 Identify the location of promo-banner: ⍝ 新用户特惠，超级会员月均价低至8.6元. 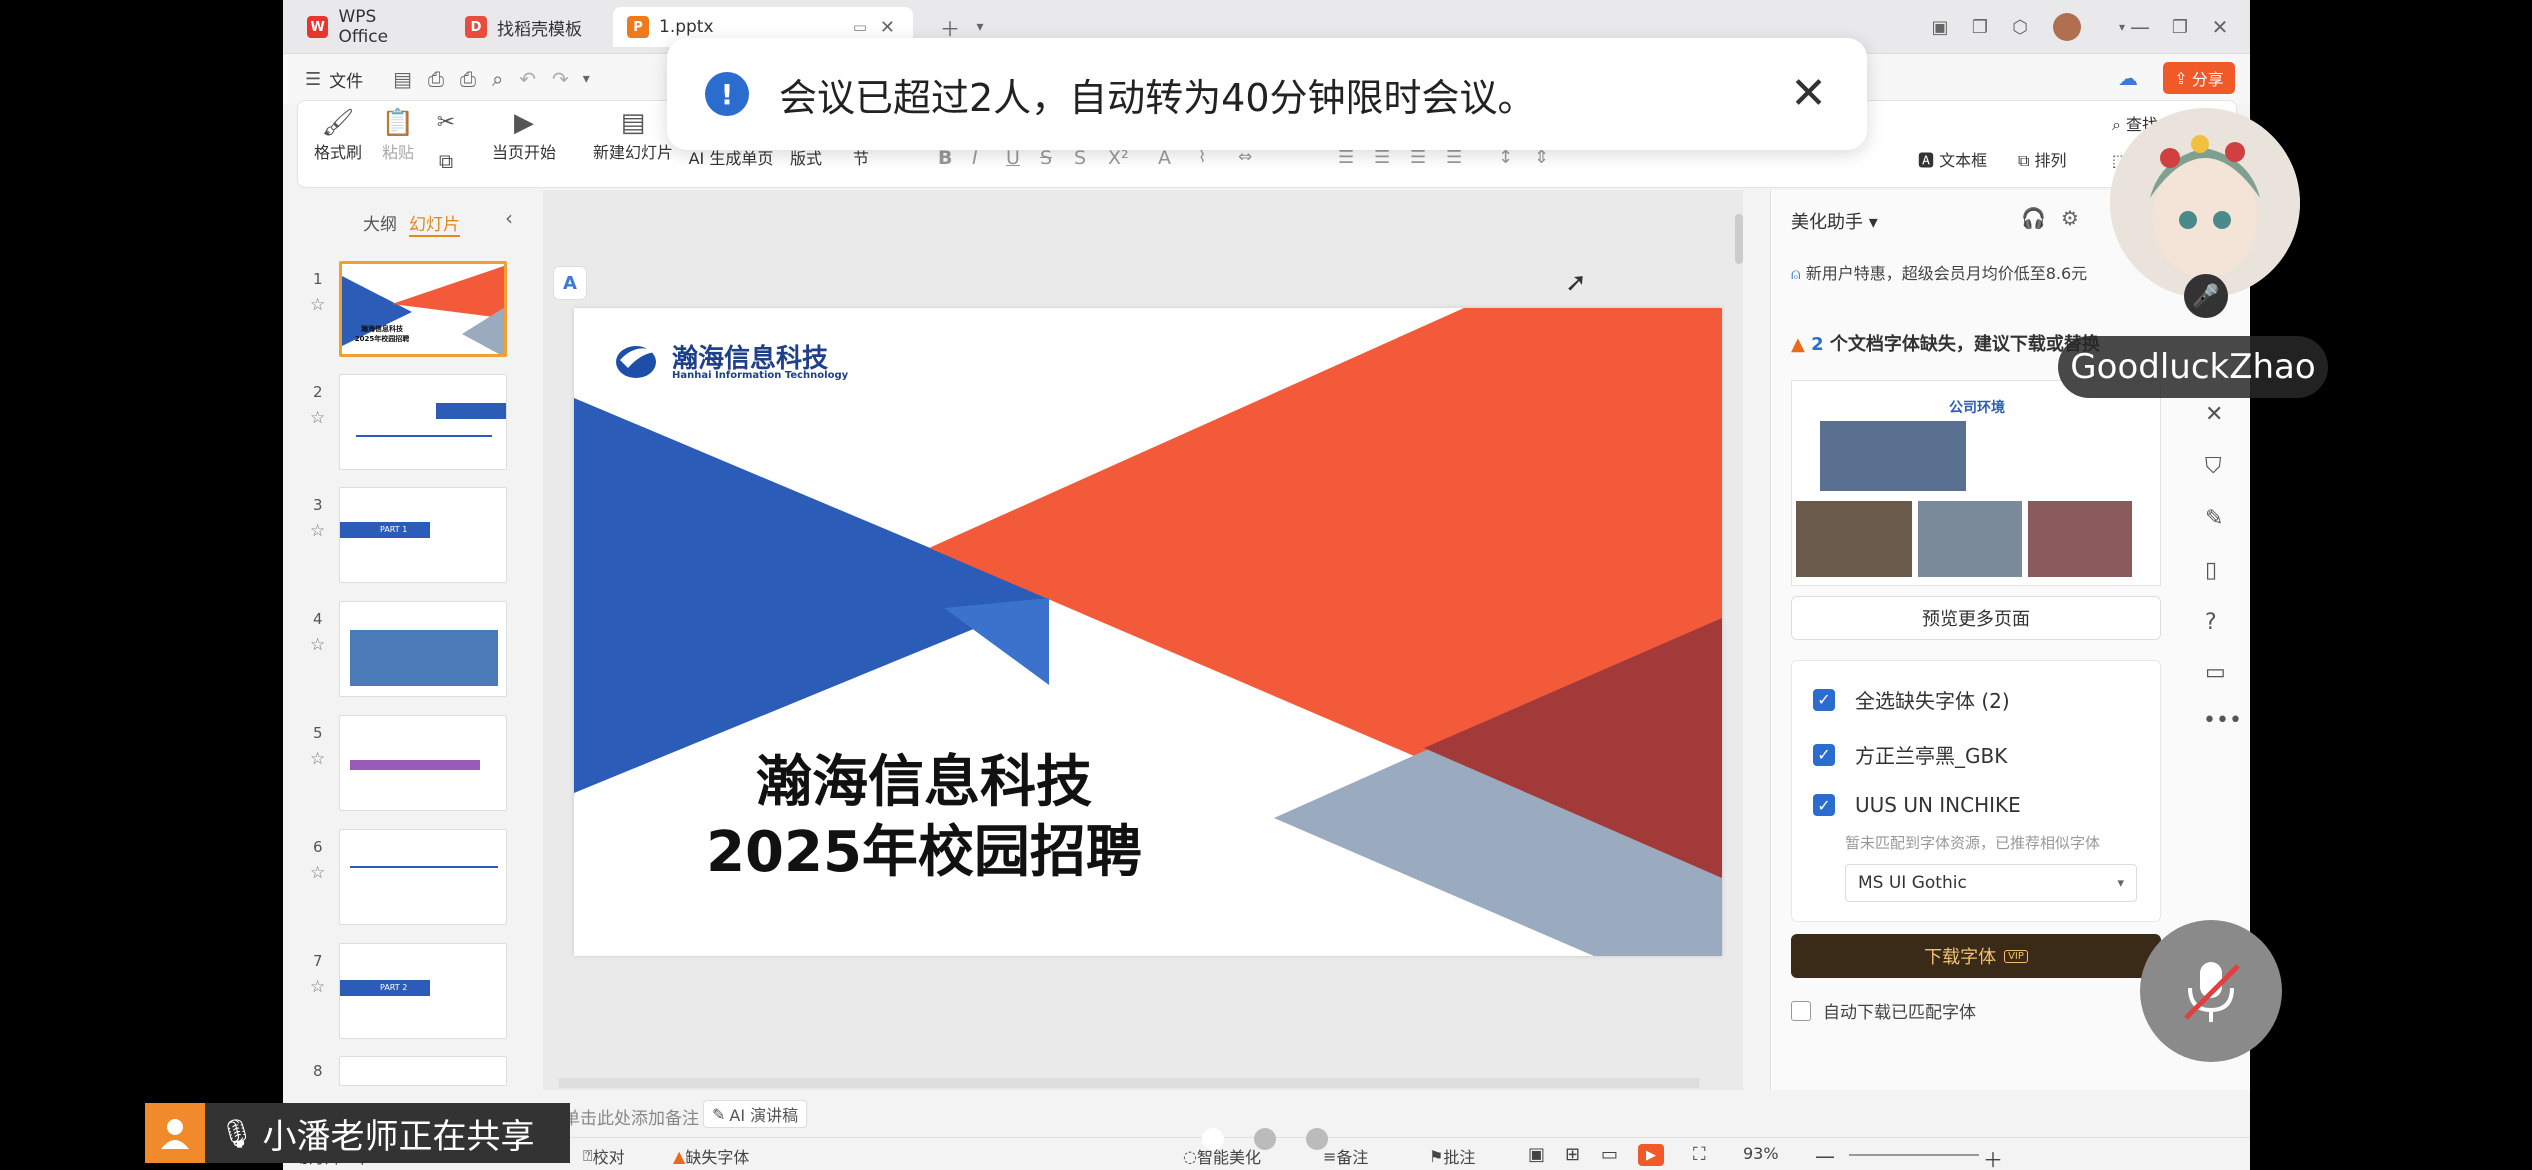
(1939, 272).